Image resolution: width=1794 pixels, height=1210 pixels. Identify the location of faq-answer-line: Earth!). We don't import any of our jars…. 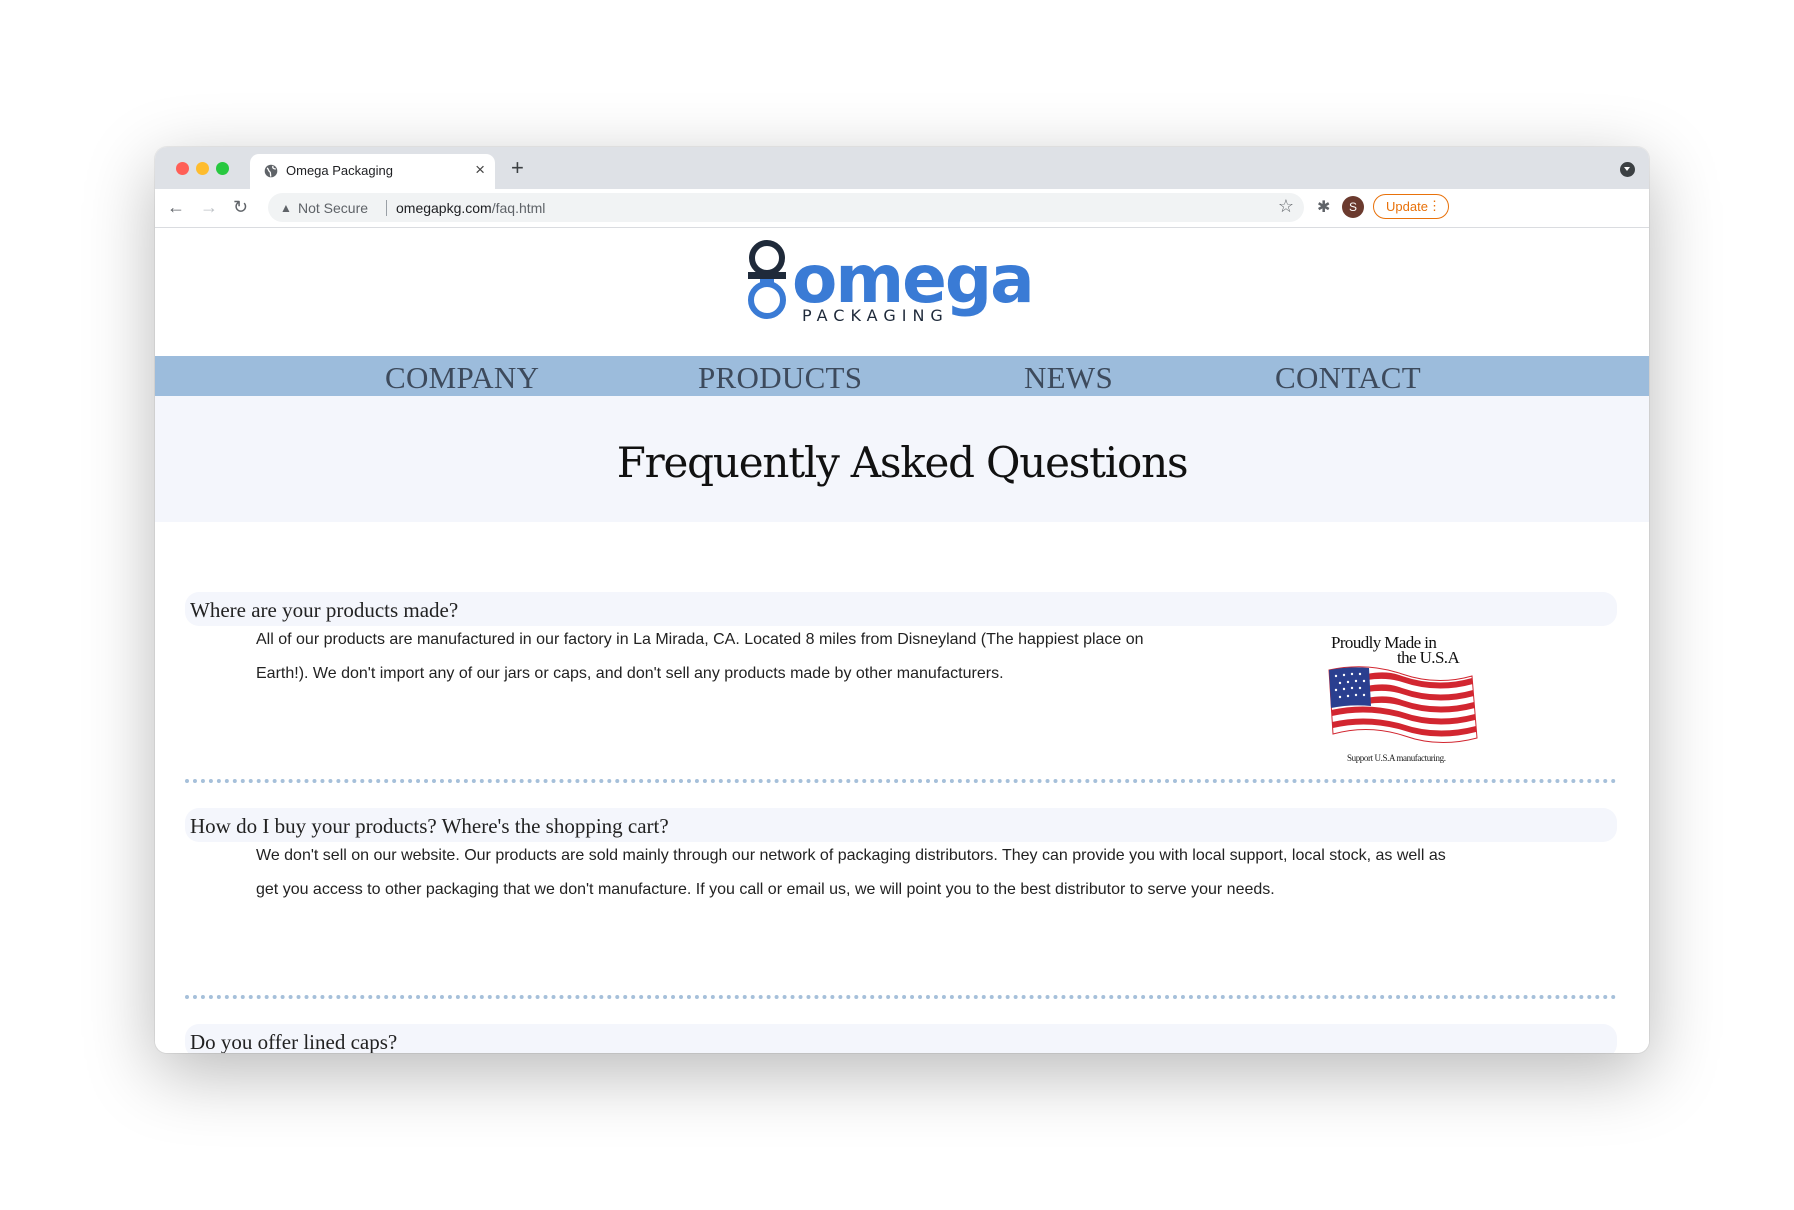
(630, 673).